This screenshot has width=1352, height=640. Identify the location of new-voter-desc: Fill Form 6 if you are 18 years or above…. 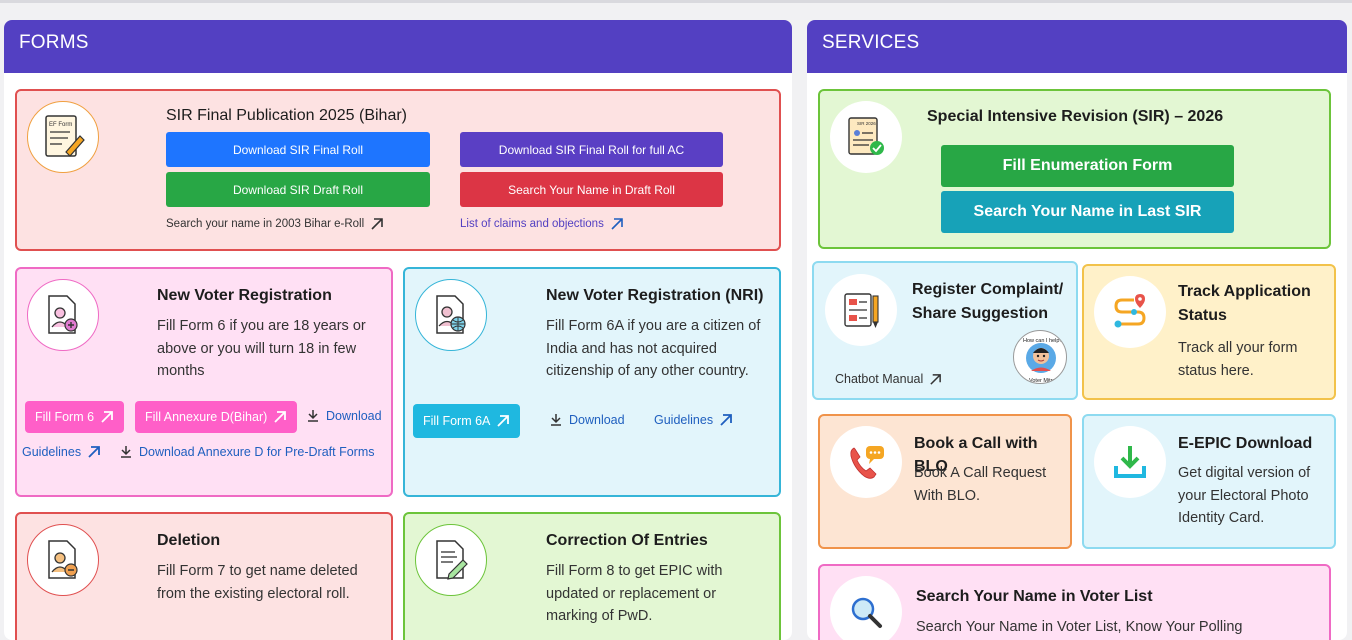
(261, 348).